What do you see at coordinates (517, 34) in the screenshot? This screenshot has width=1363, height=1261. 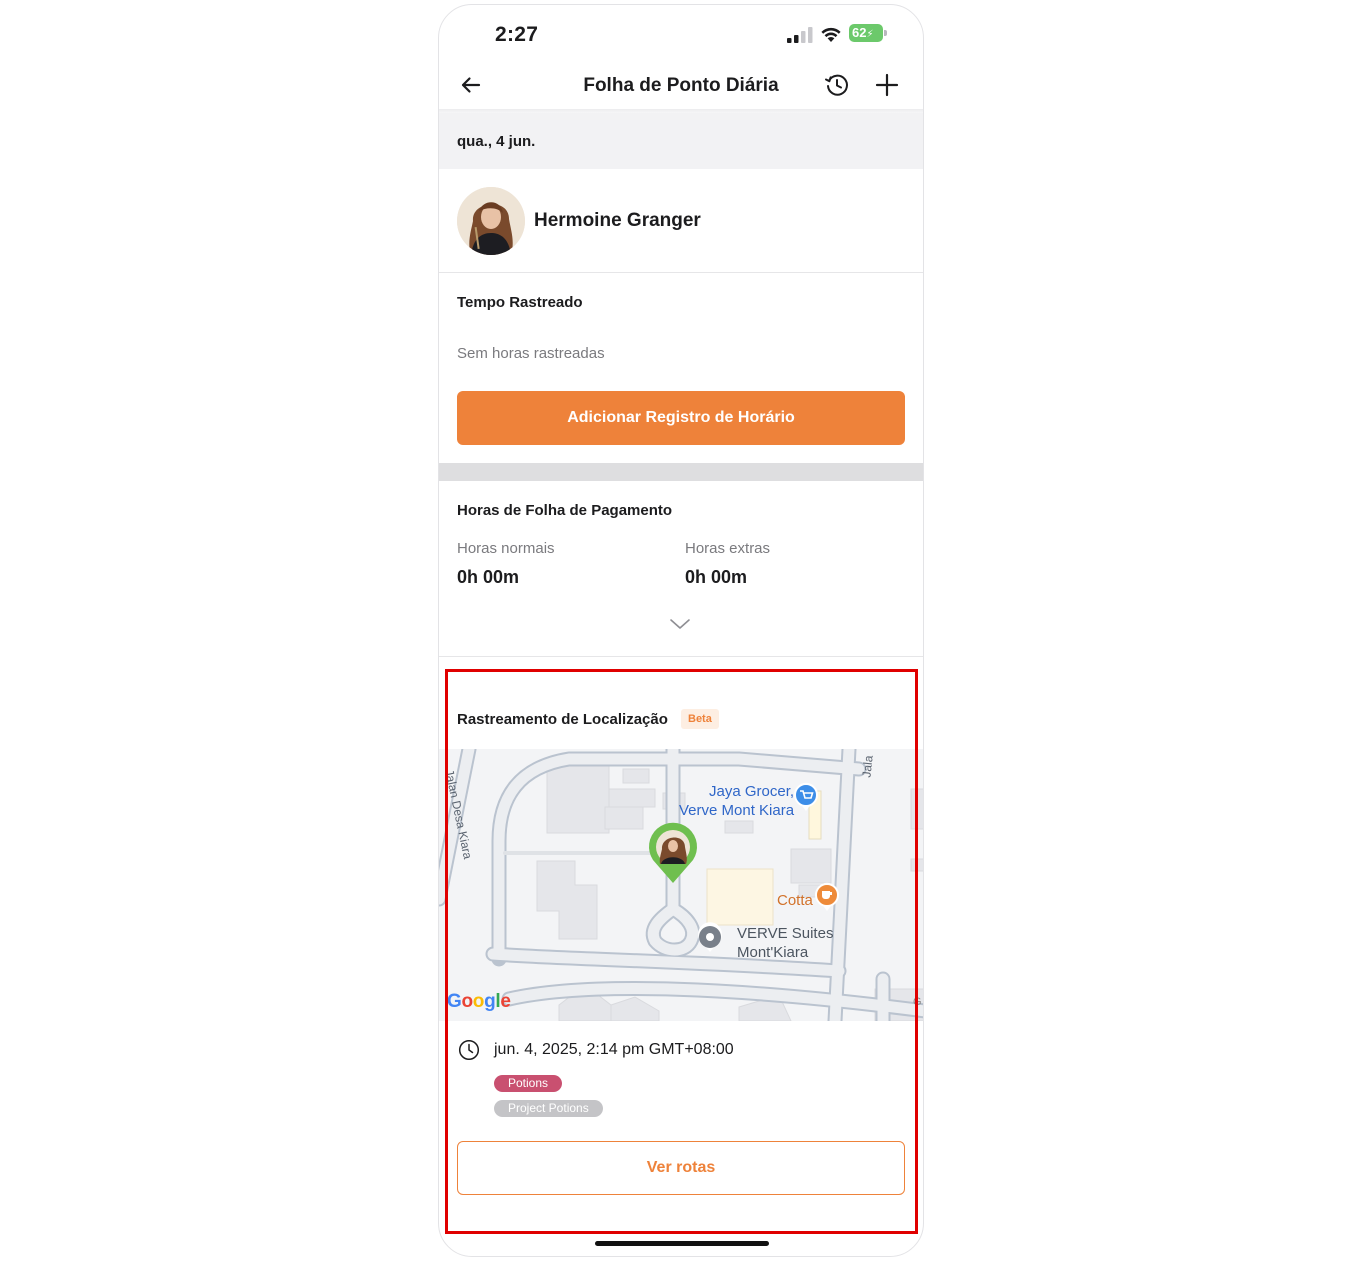 I see `status-time: 2:27` at bounding box center [517, 34].